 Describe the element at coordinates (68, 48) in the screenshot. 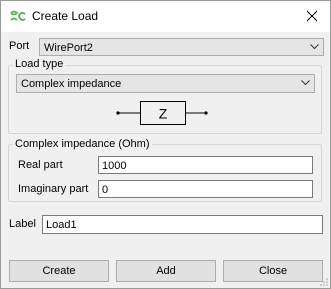

I see `port-select-value: WirePort2` at that location.